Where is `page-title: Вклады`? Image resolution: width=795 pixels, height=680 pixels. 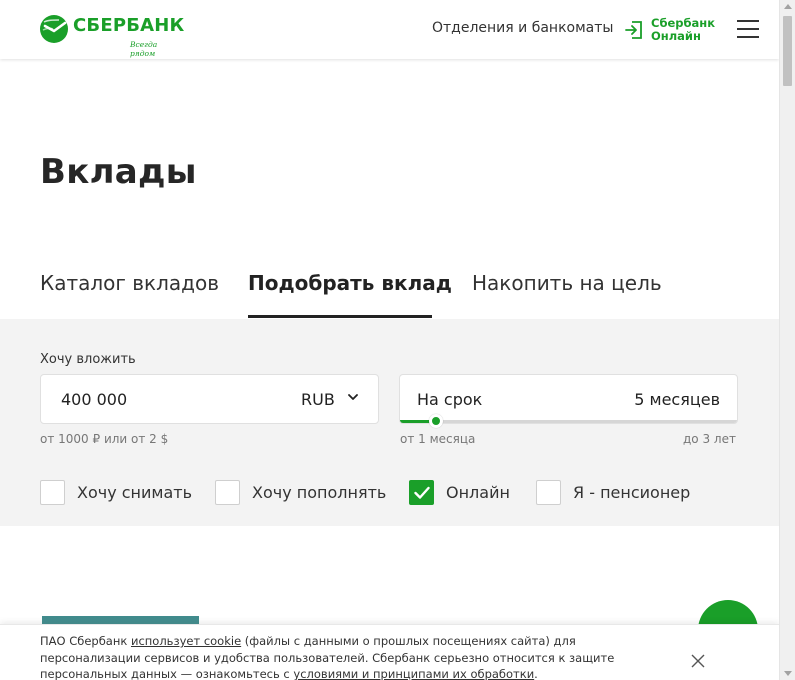 page-title: Вклады is located at coordinates (118, 172).